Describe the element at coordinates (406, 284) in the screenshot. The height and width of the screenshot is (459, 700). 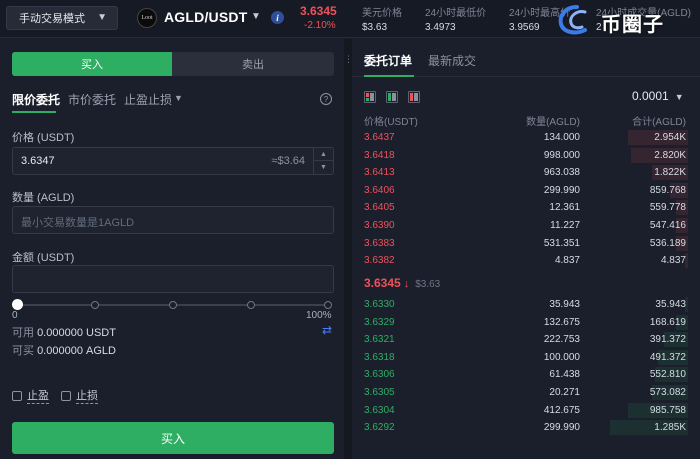
I see `arrow-down-icon: ↓` at that location.